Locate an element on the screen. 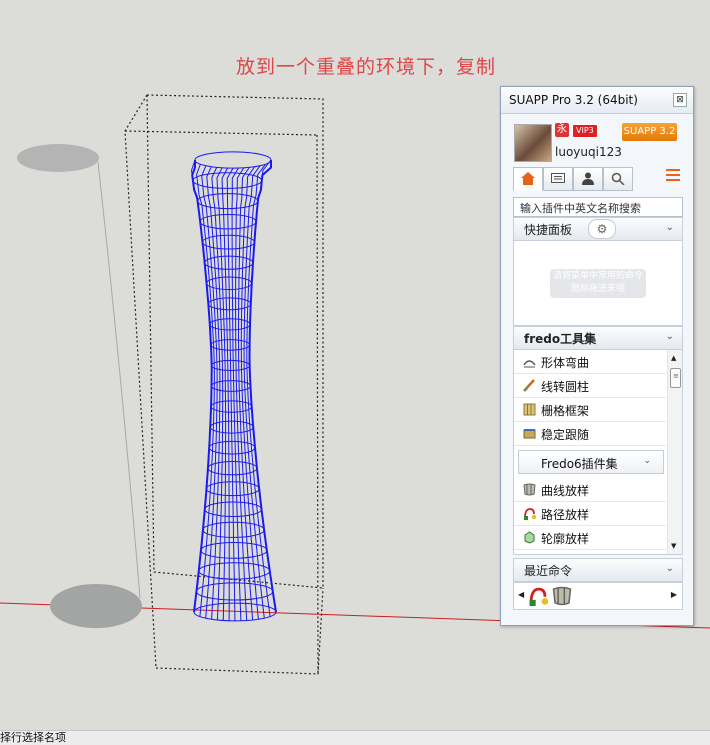 This screenshot has height=745, width=710. bend-icon is located at coordinates (529, 364).